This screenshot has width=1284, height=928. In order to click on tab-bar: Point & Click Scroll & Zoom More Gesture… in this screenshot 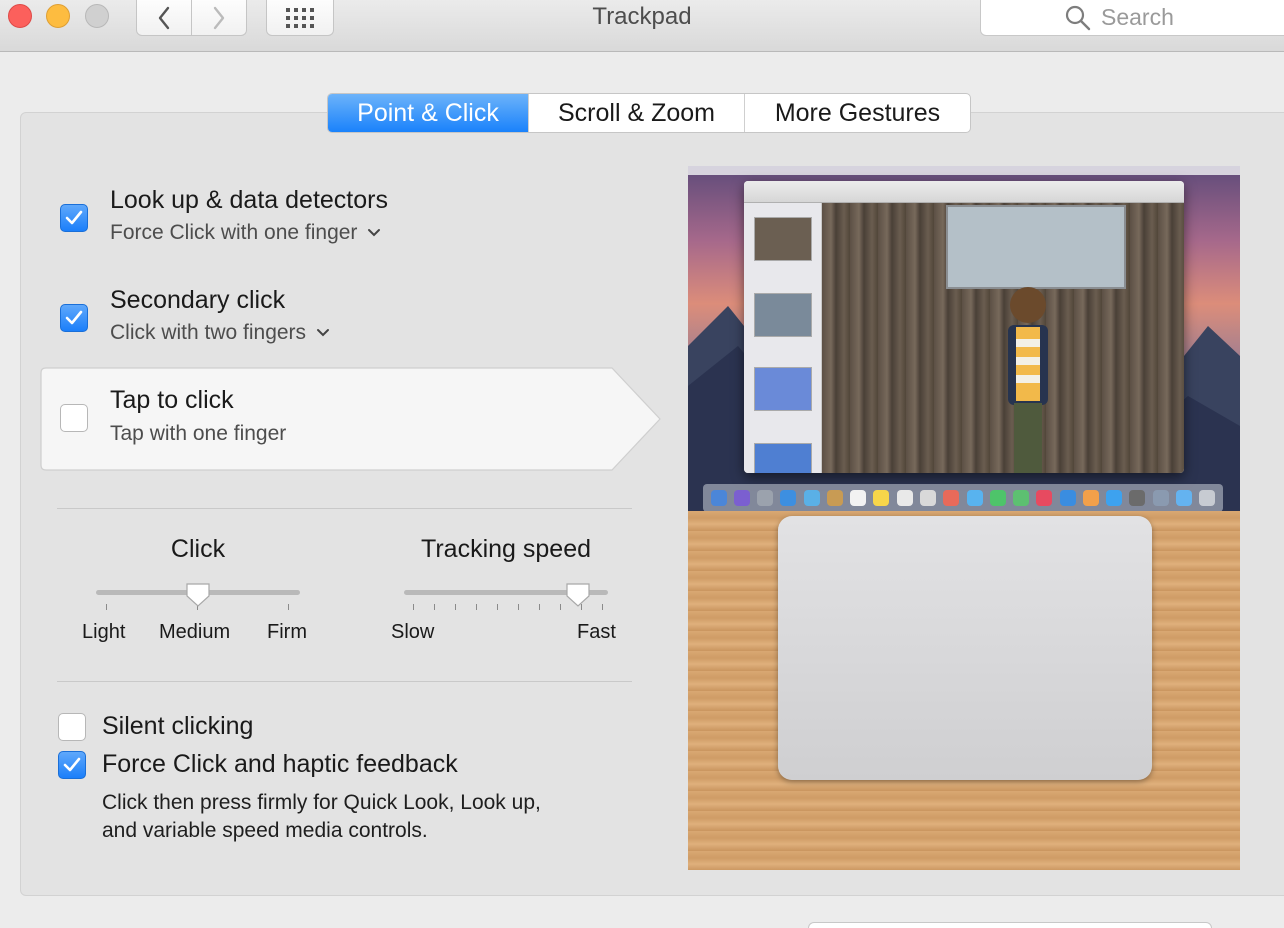, I will do `click(649, 113)`.